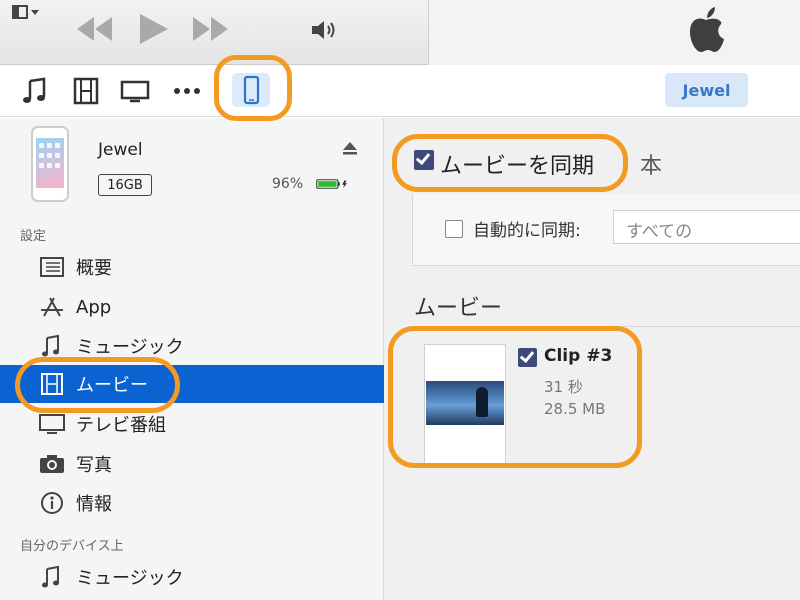 The image size is (800, 600). I want to click on battery-icon, so click(332, 184).